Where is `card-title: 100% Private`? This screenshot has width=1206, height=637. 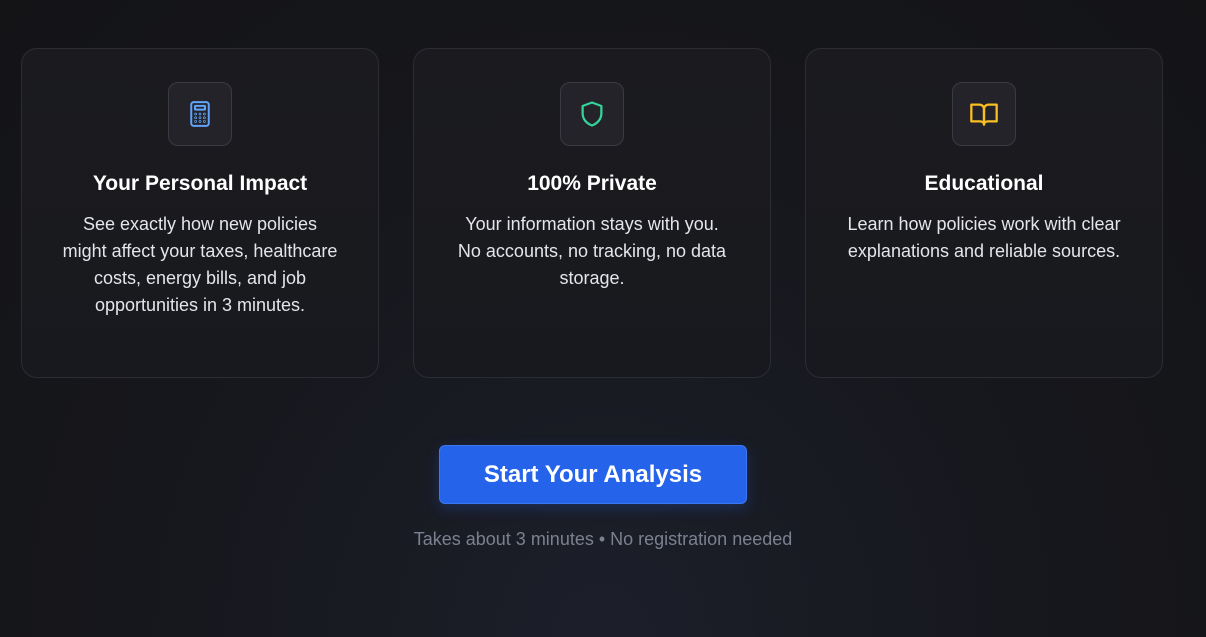 card-title: 100% Private is located at coordinates (592, 183).